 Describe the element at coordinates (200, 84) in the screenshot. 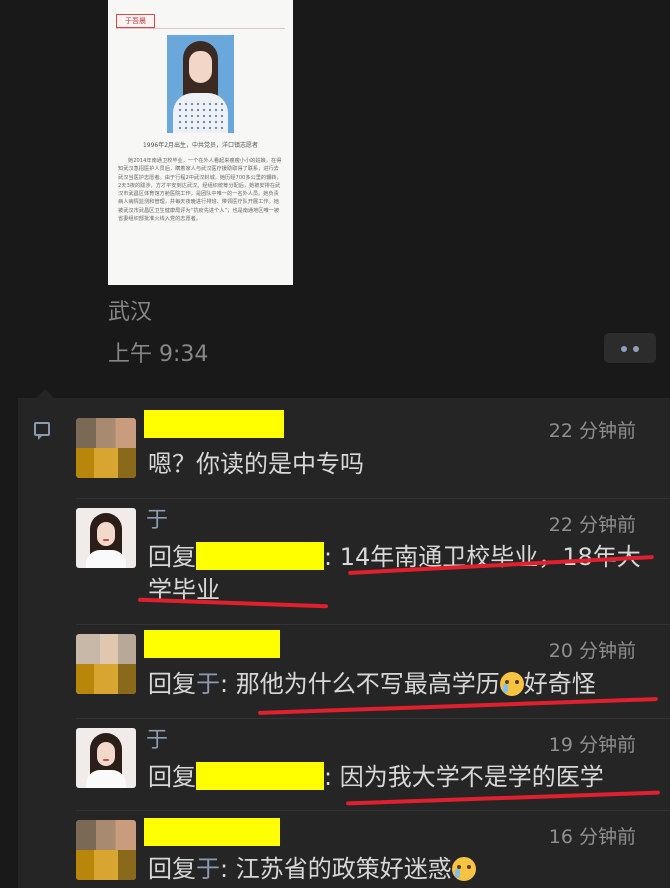

I see `portrait-photo` at that location.